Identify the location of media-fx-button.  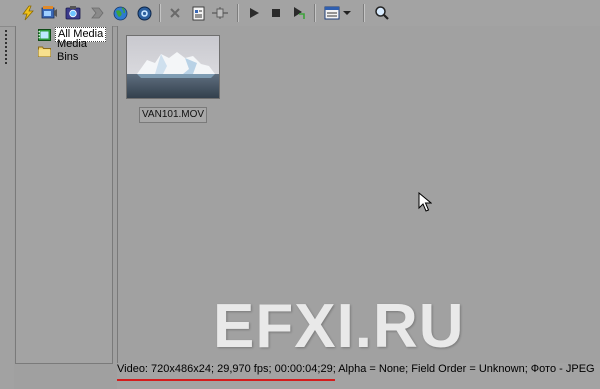
(144, 13).